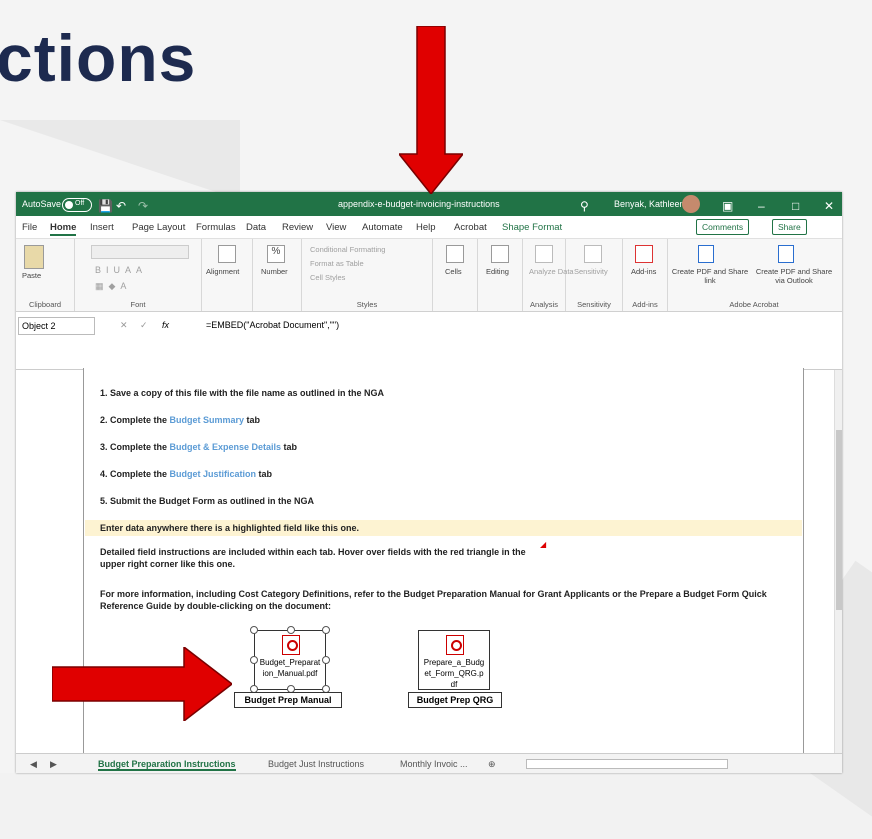 This screenshot has width=872, height=839. Describe the element at coordinates (497, 271) in the screenshot. I see `editing-label: Editing` at that location.